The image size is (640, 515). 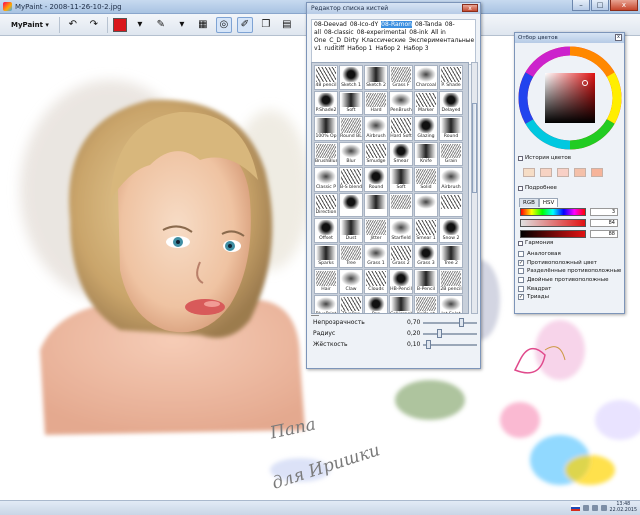 I want to click on brush-group-item: 08-classic, so click(x=339, y=32).